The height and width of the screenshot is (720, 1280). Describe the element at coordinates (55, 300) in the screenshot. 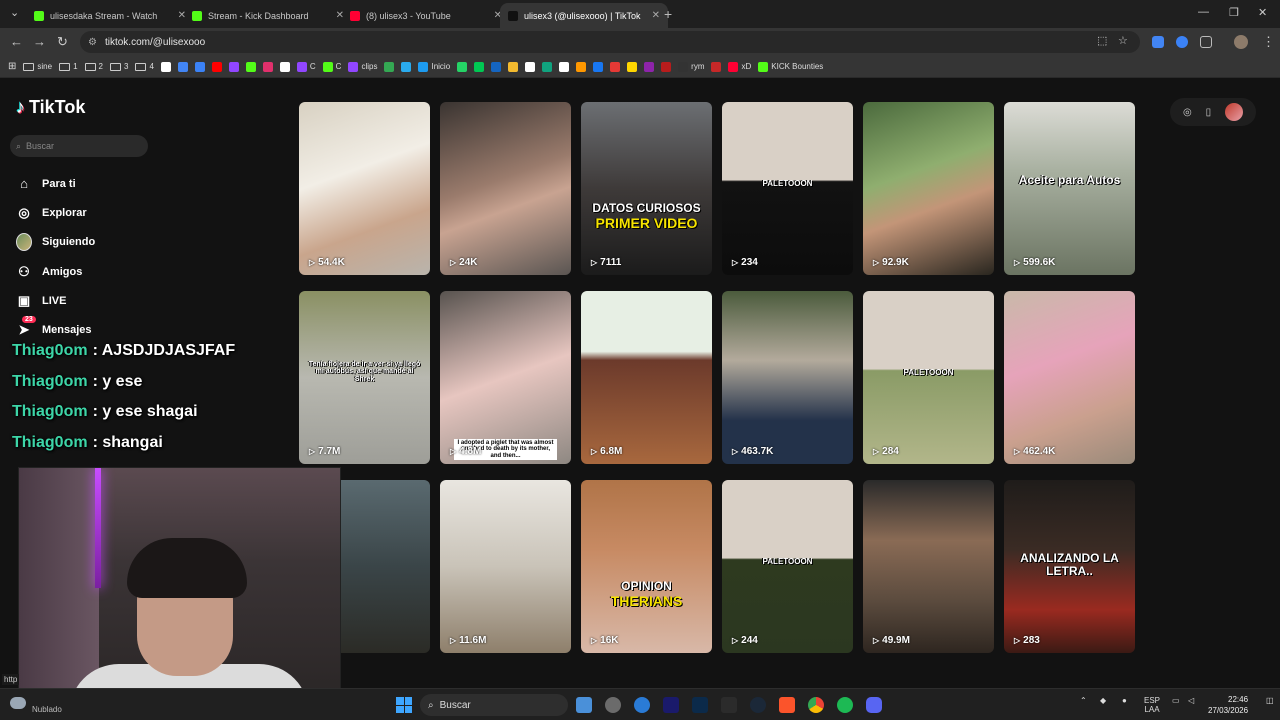

I see `sidebar-item-live: ▣ LIVE` at that location.